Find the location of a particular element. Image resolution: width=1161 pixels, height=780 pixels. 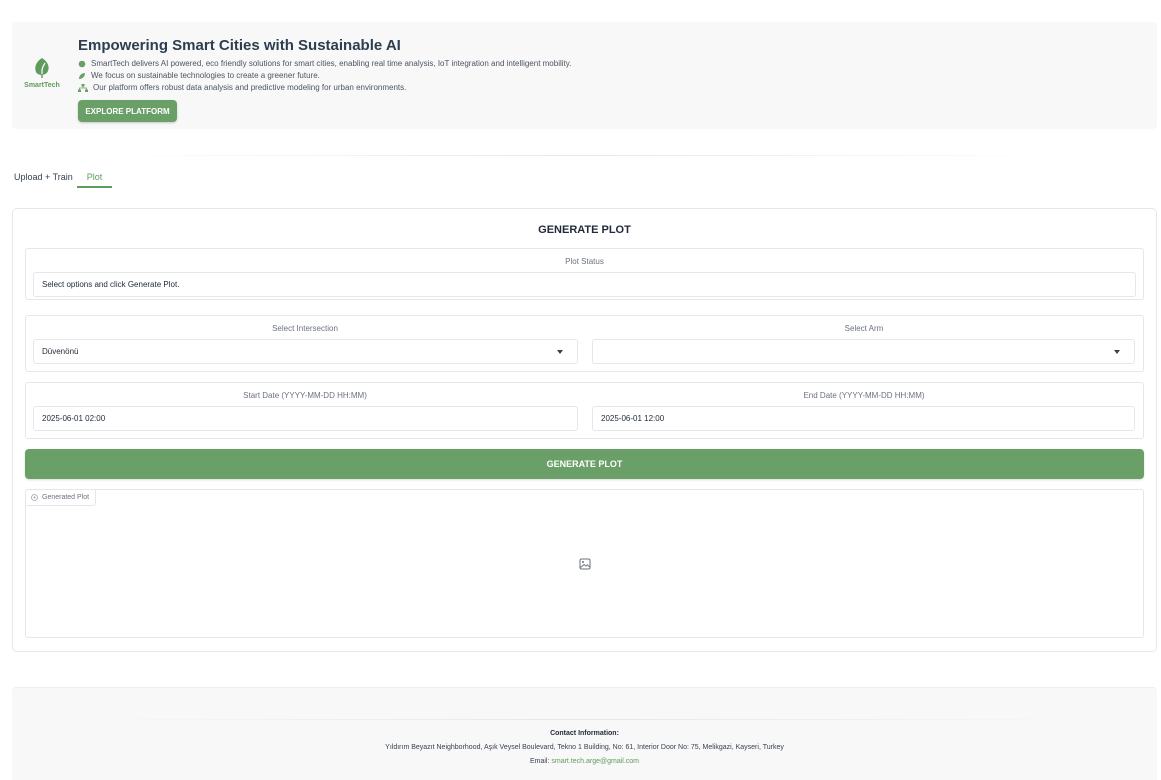

globe-icon is located at coordinates (82, 64).